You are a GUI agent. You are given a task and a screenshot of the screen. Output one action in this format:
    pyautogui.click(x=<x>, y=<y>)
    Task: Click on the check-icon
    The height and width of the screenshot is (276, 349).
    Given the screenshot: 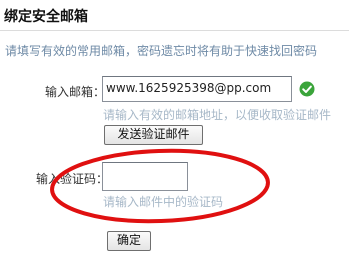 What is the action you would take?
    pyautogui.click(x=307, y=89)
    